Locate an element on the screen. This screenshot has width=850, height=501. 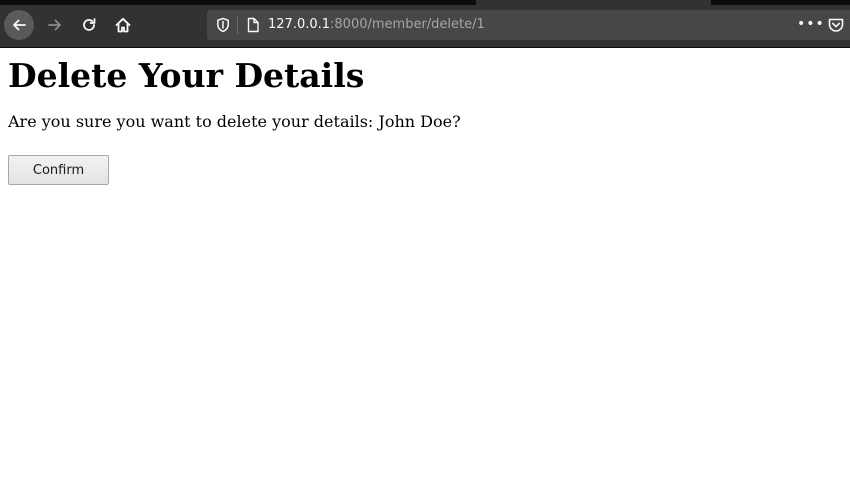
url-path: :8000/member/delete/1 is located at coordinates (407, 24).